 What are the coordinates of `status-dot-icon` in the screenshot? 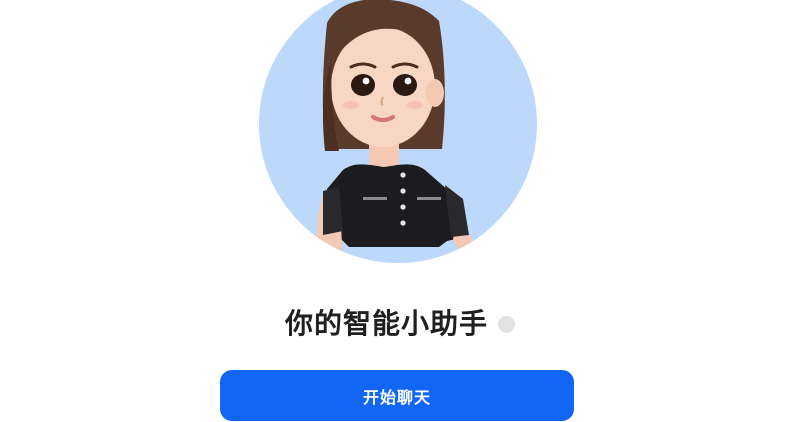 It's located at (506, 324).